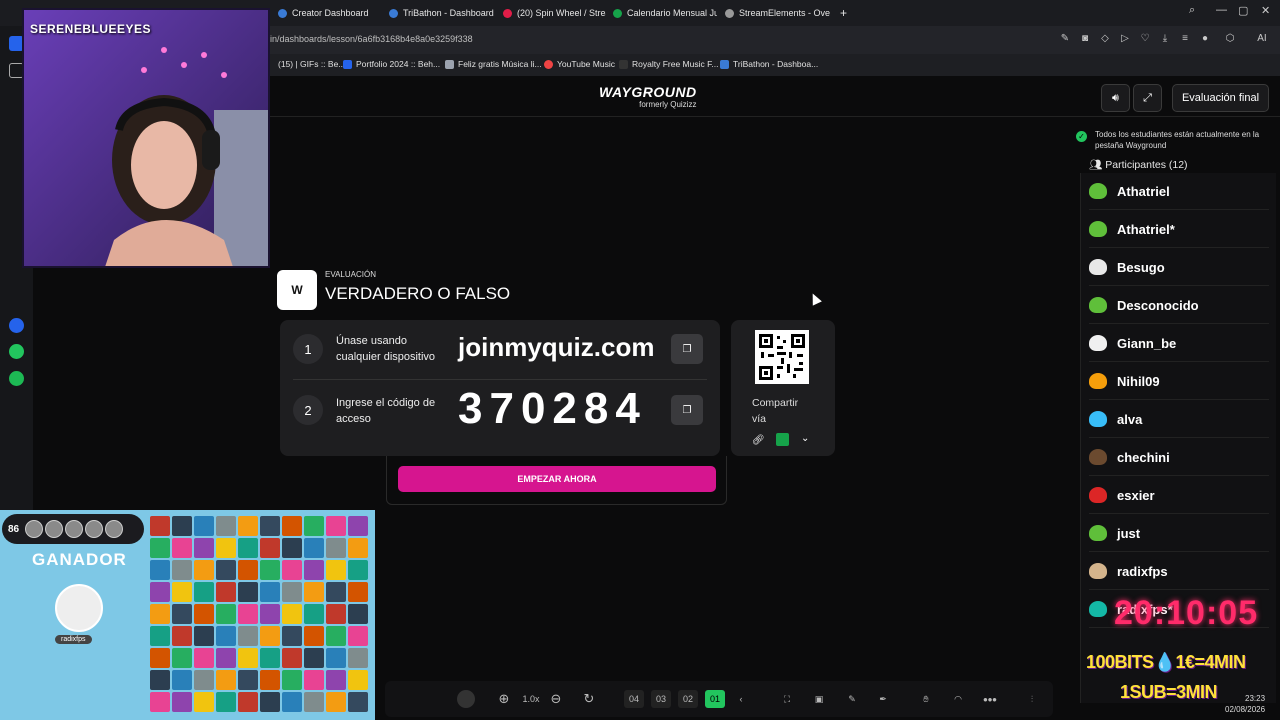 The image size is (1280, 720). Describe the element at coordinates (1230, 39) in the screenshot. I see `extension-icon: ⬡` at that location.